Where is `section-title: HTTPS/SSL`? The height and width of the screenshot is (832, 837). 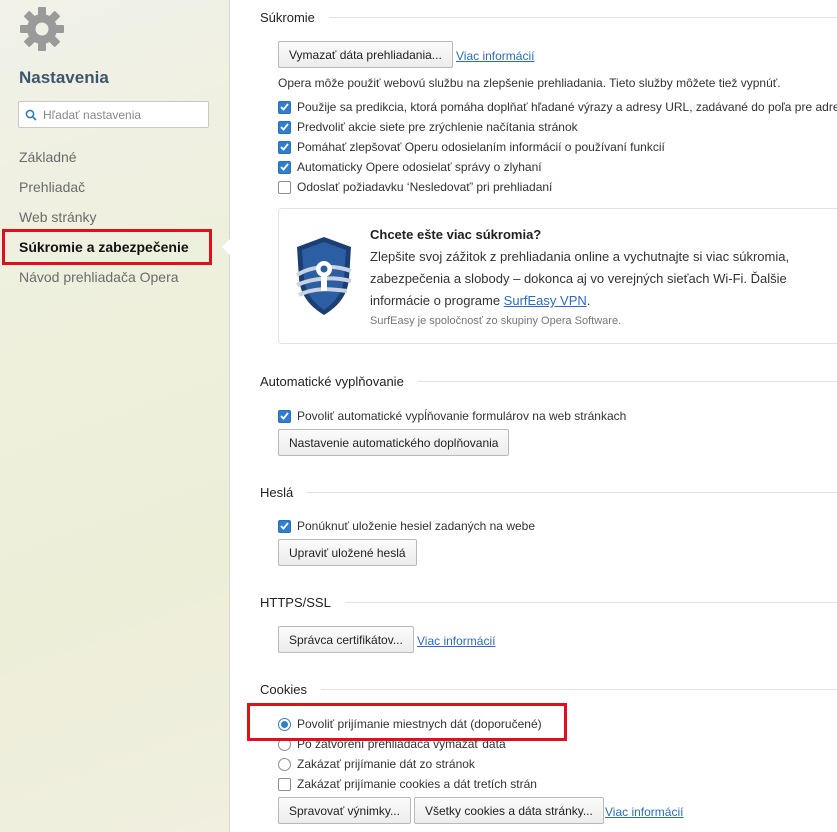
section-title: HTTPS/SSL is located at coordinates (295, 602).